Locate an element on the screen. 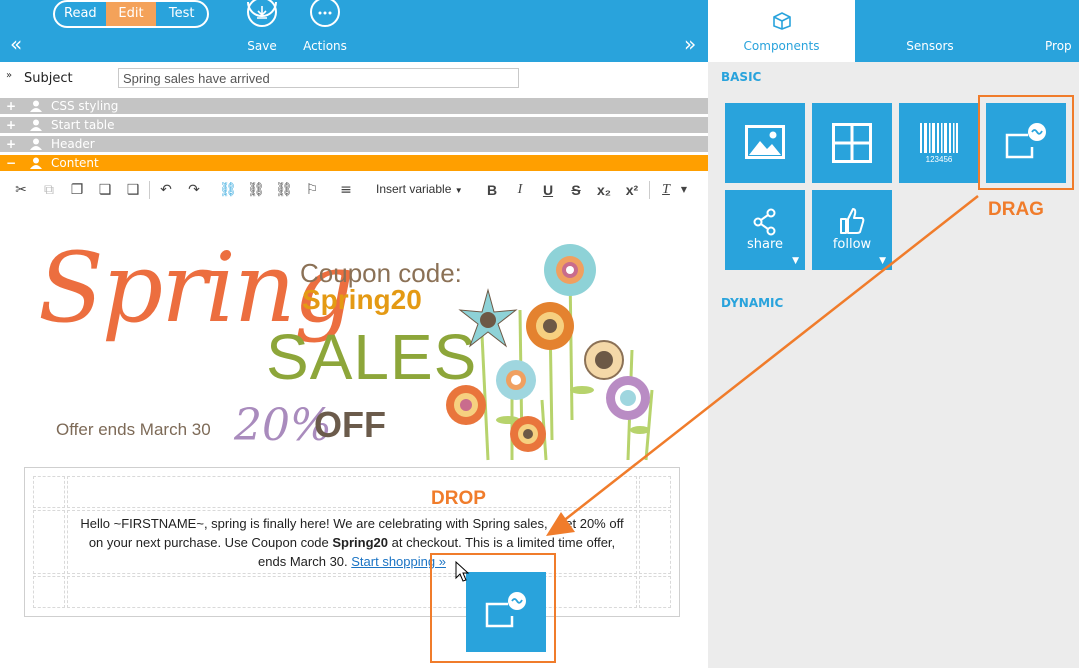 The width and height of the screenshot is (1079, 668). paste-text-icon: ❏ is located at coordinates (105, 190).